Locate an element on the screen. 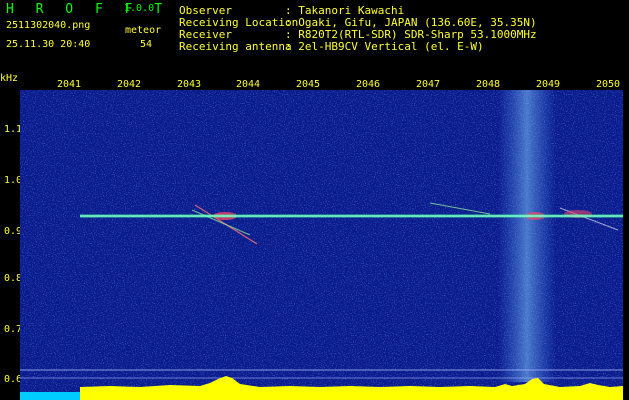 This screenshot has height=400, width=629. time-tick: 2049 is located at coordinates (548, 84).